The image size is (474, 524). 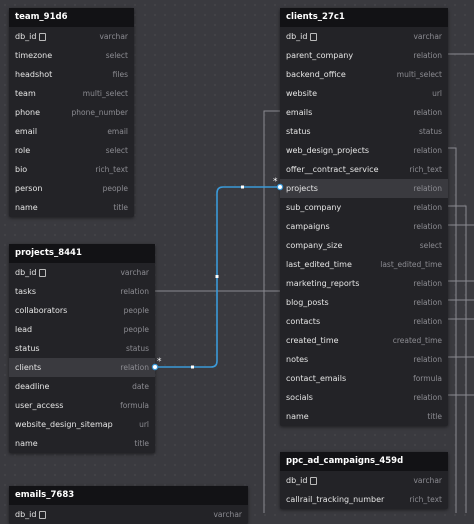 What do you see at coordinates (280, 187) in the screenshot?
I see `endpoint-clients-projects` at bounding box center [280, 187].